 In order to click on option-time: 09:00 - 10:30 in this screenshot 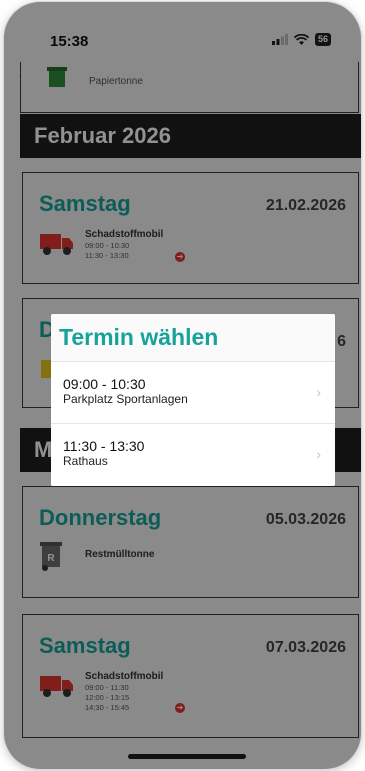, I will do `click(104, 384)`.